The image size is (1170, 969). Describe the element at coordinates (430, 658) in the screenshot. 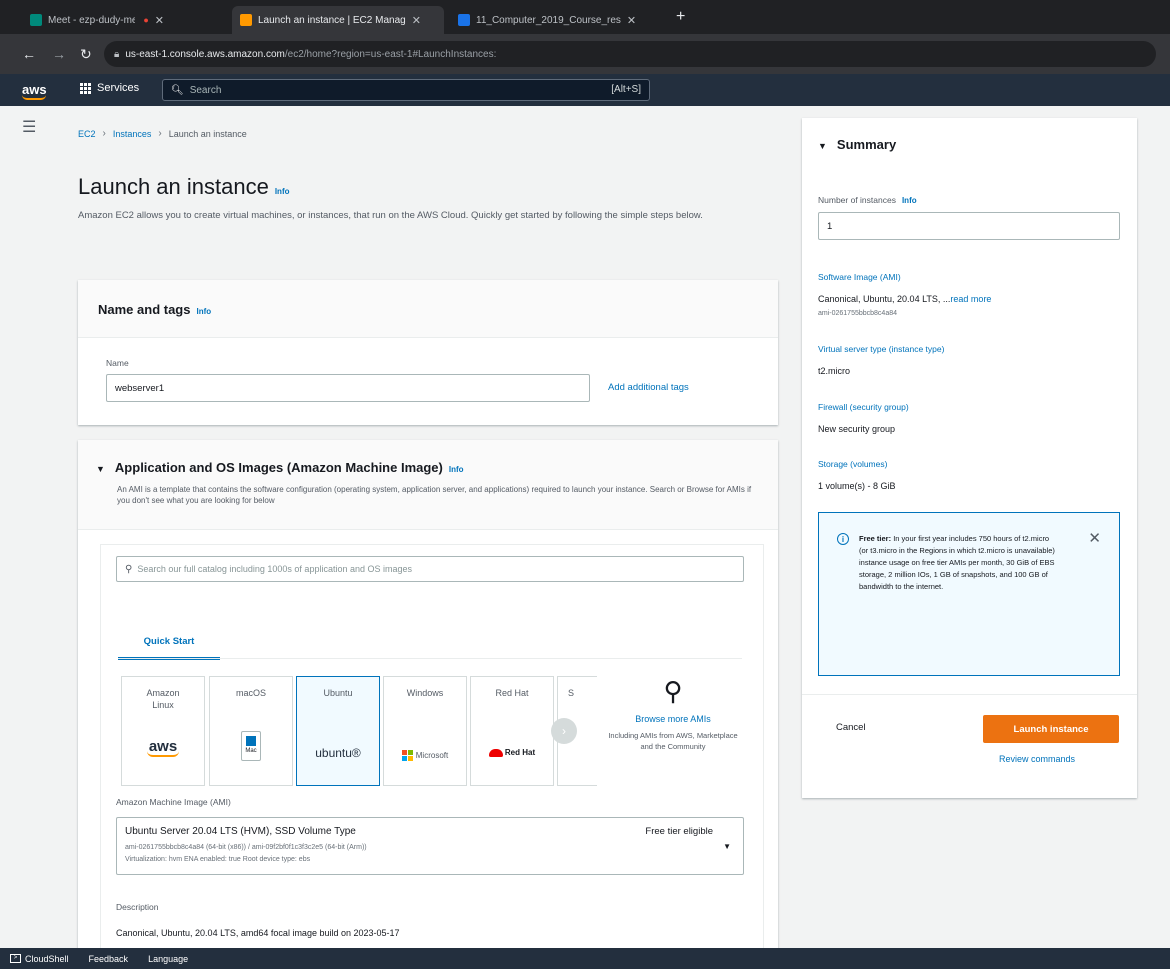

I see `tab-divider` at that location.